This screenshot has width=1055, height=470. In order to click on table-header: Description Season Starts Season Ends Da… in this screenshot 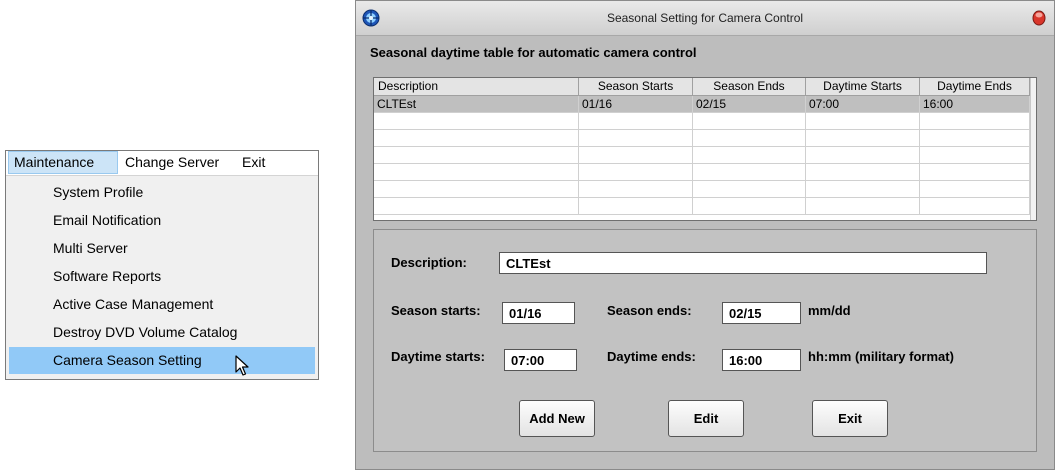, I will do `click(705, 87)`.